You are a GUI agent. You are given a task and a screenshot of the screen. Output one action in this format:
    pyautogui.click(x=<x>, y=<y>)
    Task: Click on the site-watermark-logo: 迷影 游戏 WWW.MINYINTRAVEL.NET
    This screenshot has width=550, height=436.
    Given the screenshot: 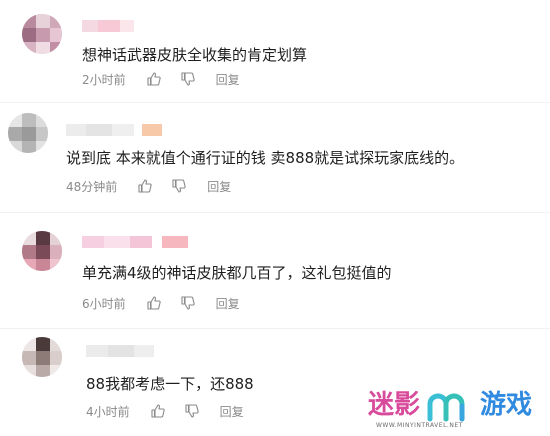 What is the action you would take?
    pyautogui.click(x=453, y=412)
    